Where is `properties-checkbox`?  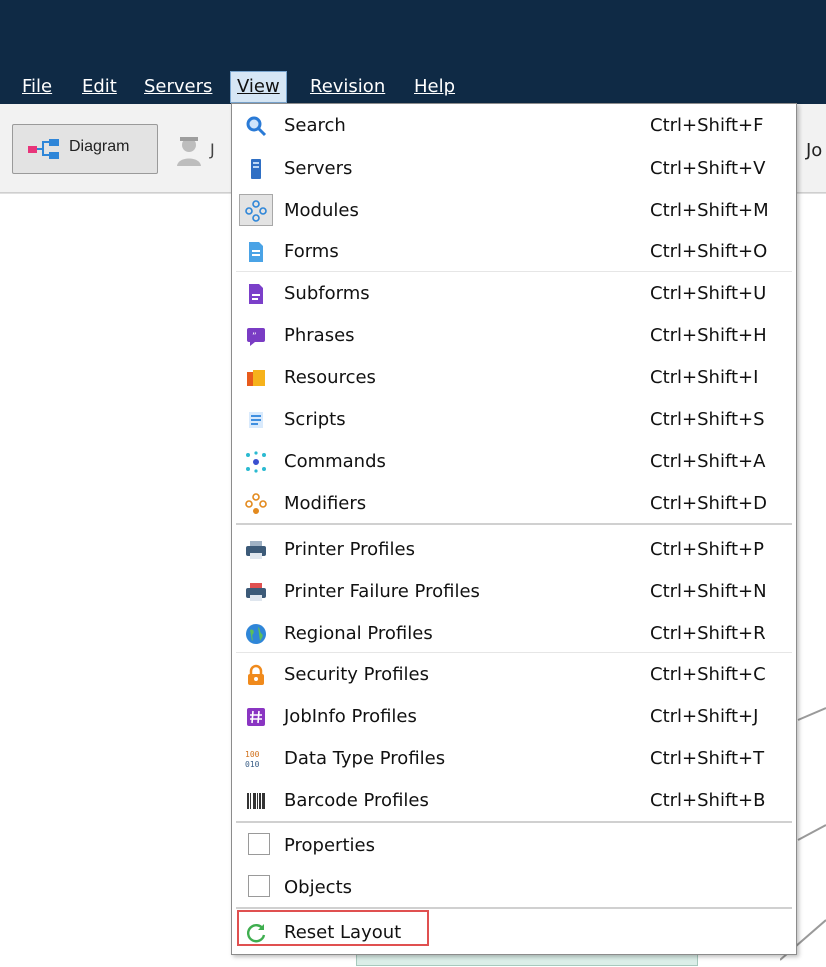
properties-checkbox is located at coordinates (259, 844).